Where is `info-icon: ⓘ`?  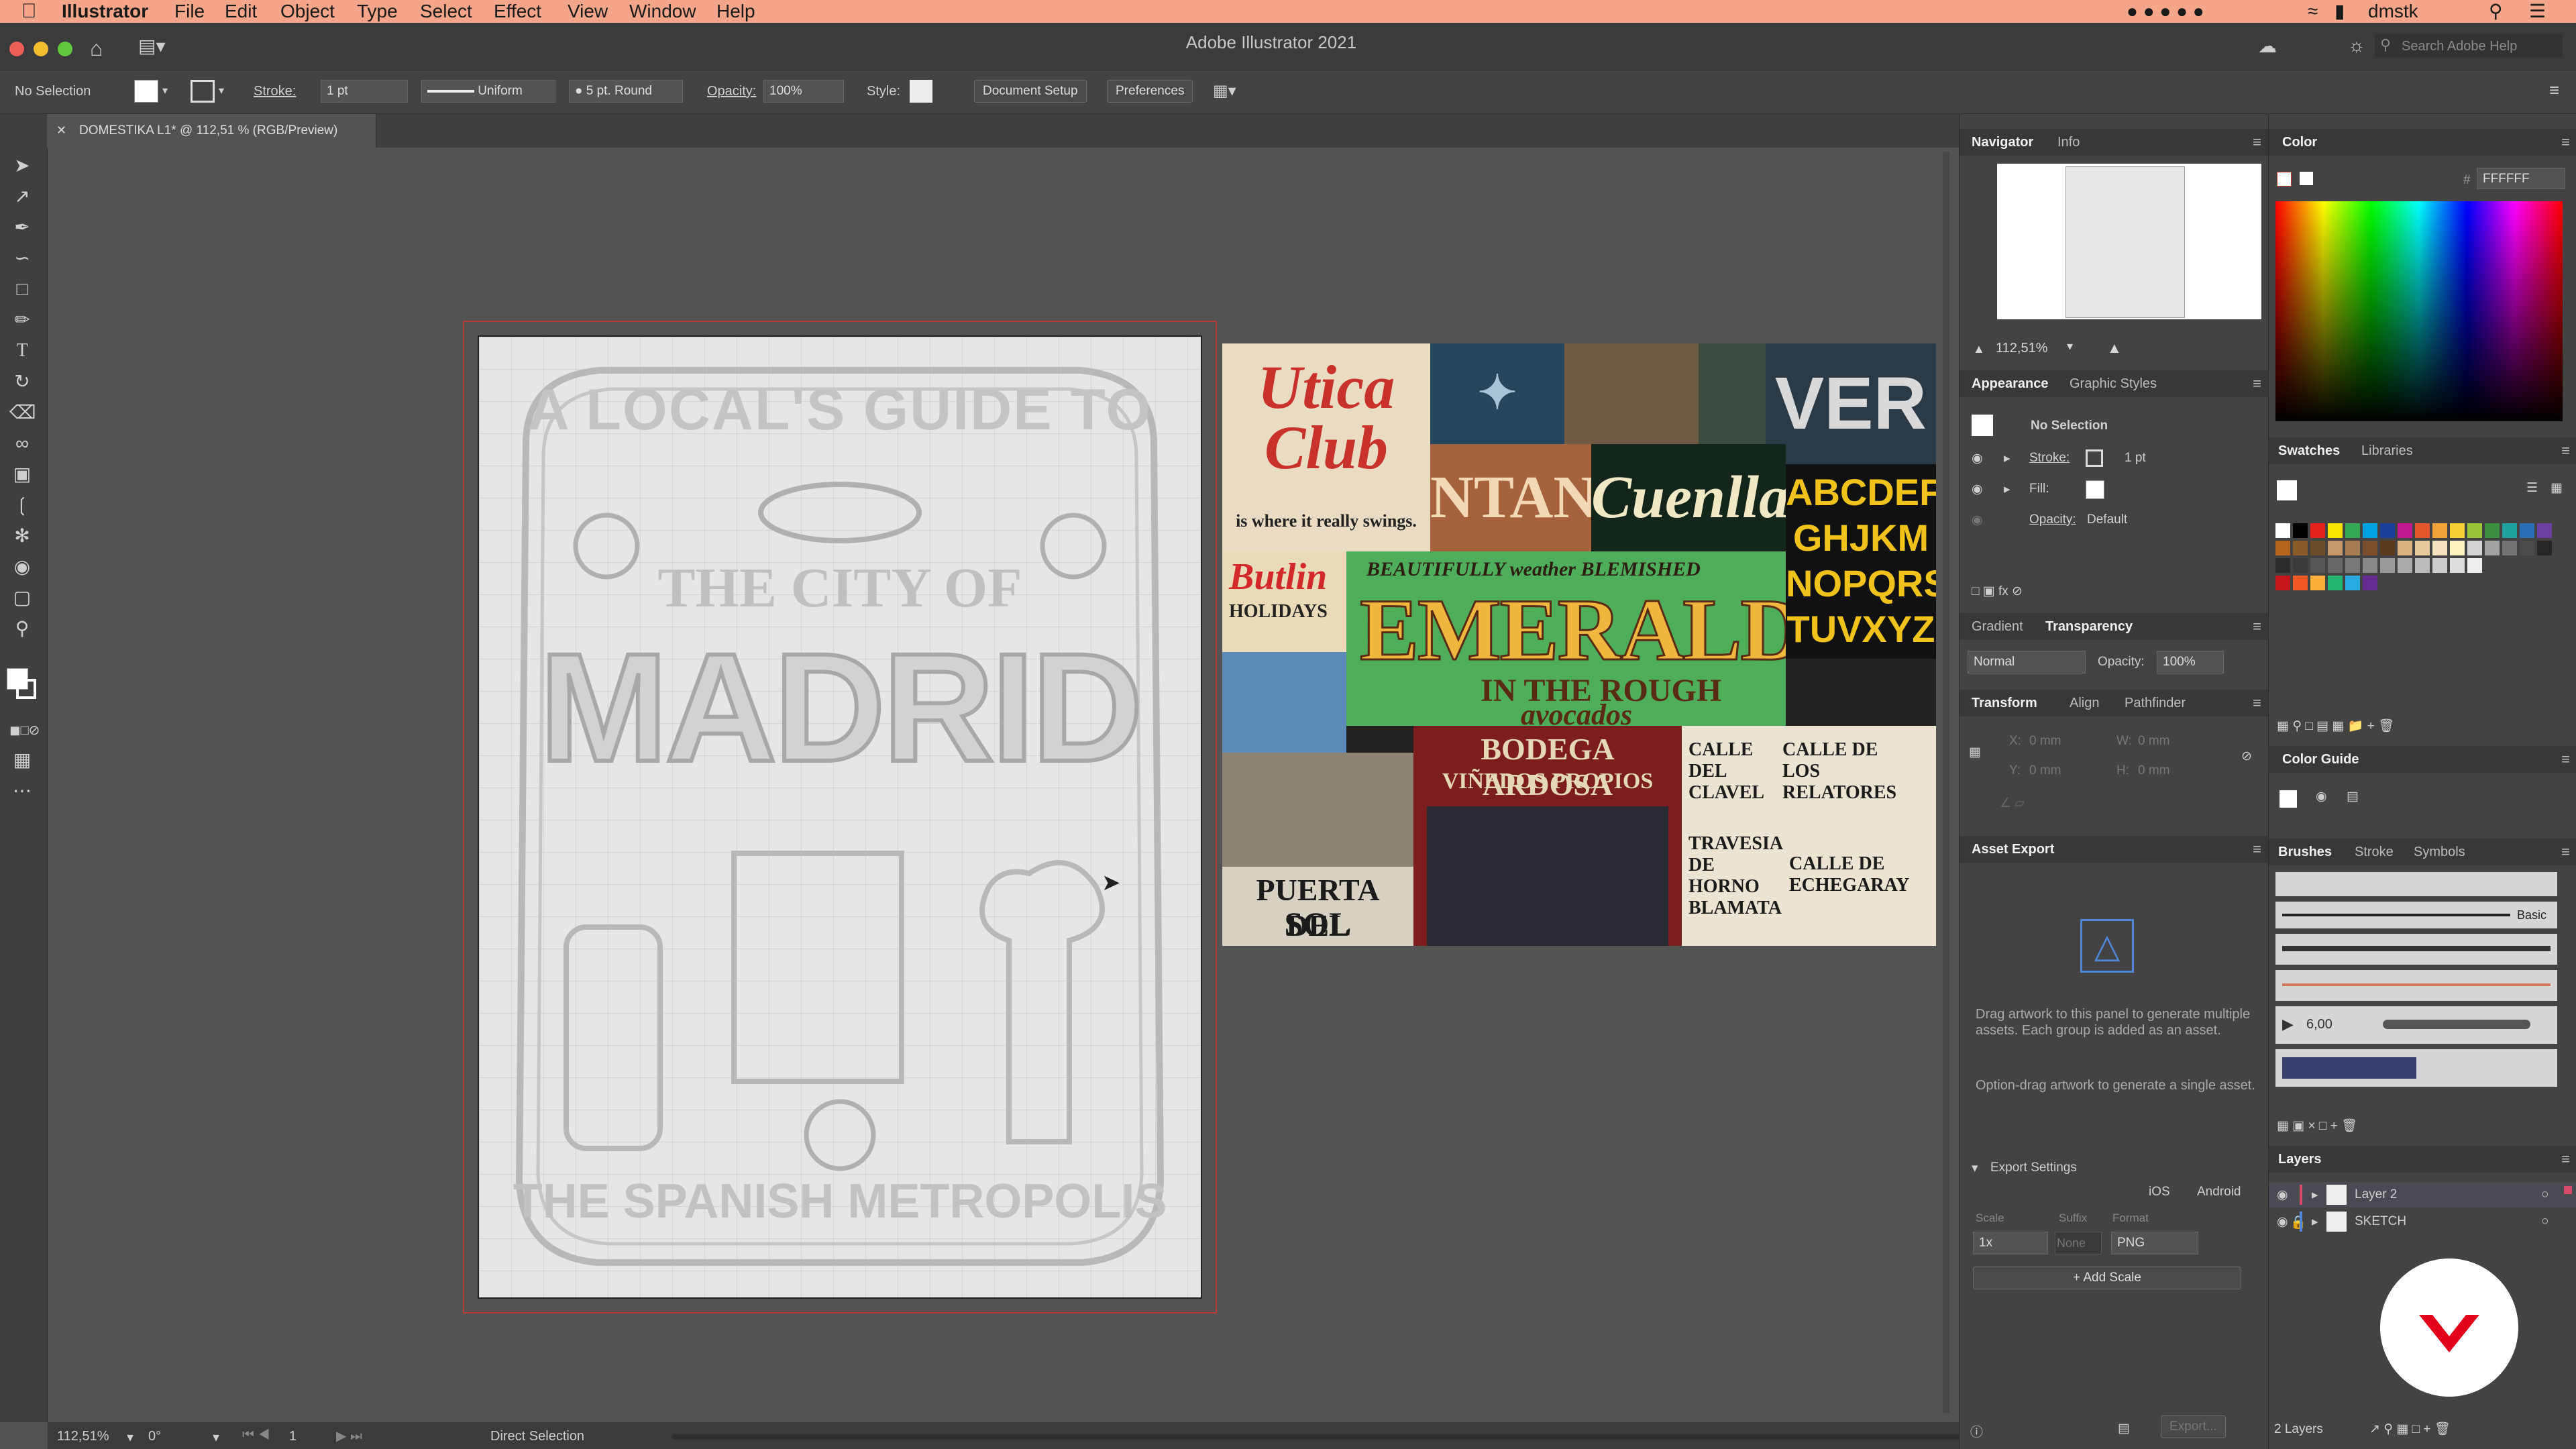 info-icon: ⓘ is located at coordinates (1976, 1431).